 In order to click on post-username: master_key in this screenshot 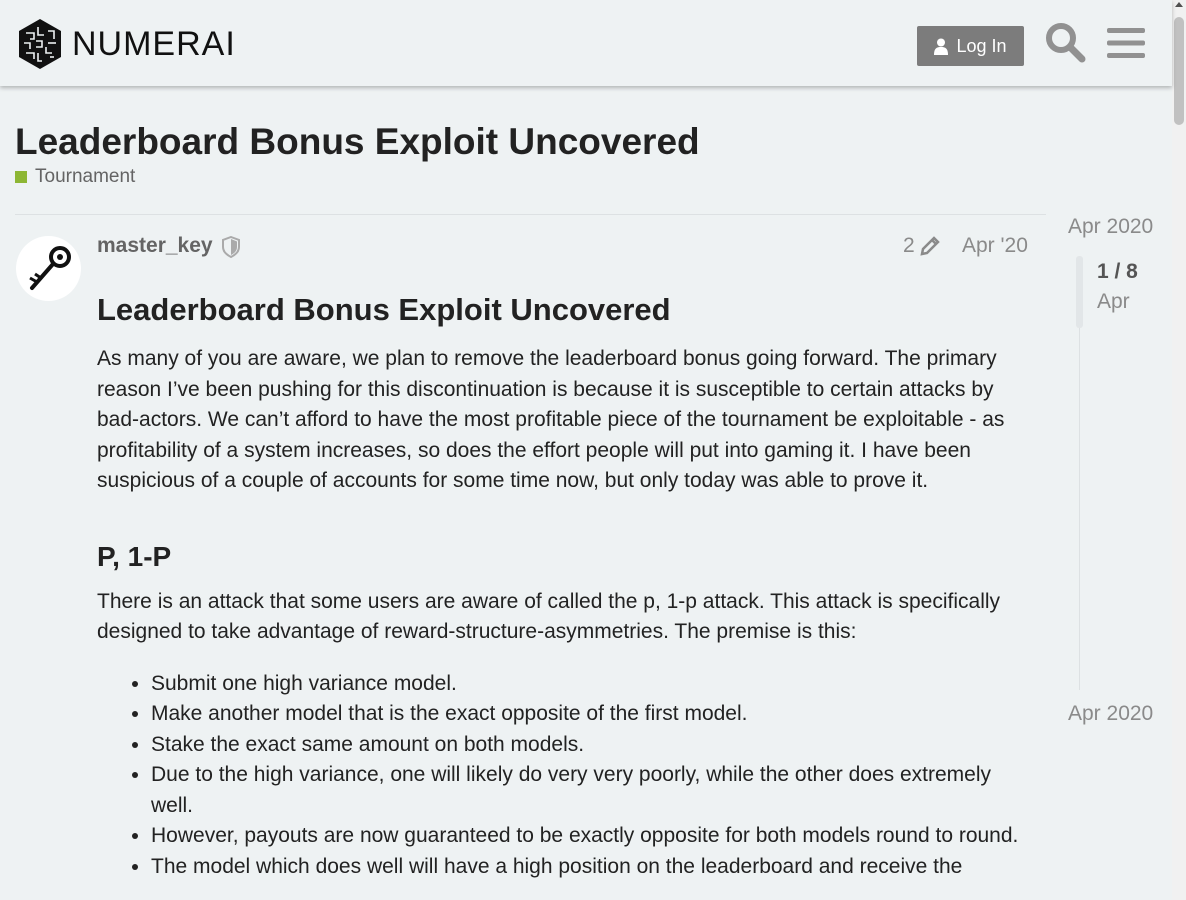, I will do `click(155, 246)`.